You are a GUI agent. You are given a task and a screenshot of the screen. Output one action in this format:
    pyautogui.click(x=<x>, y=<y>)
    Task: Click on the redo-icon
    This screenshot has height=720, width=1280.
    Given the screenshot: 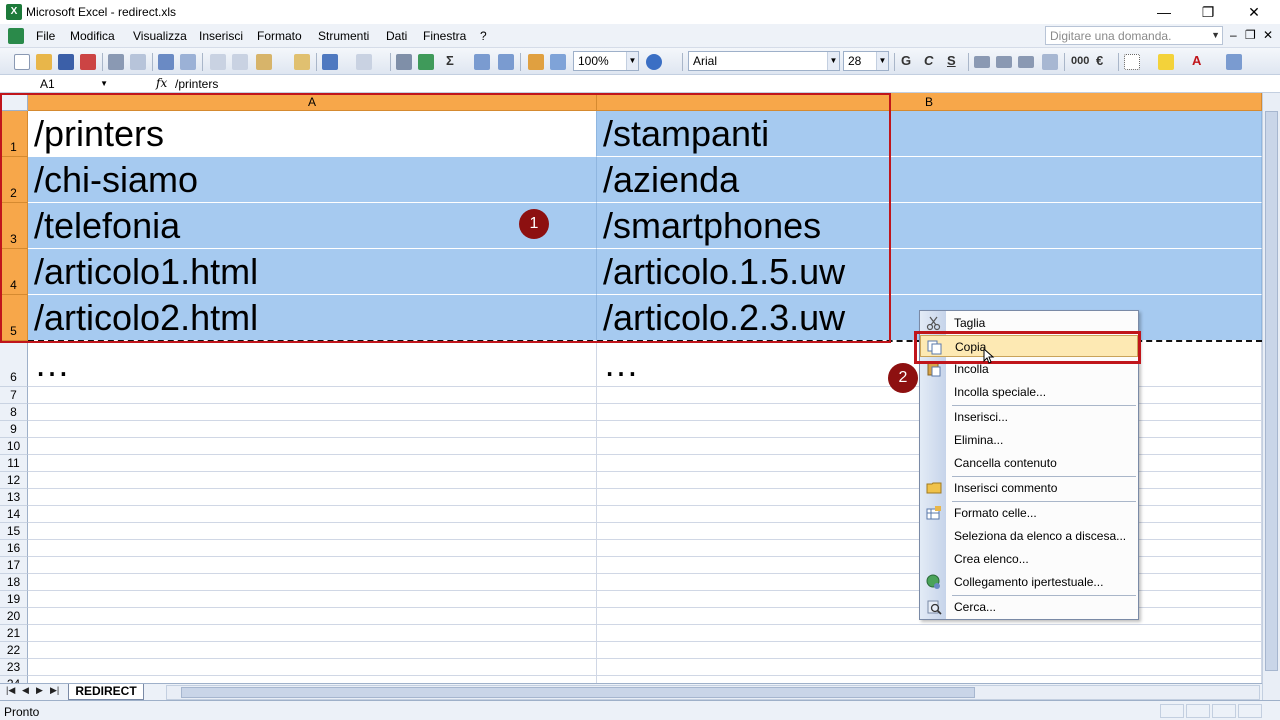 What is the action you would take?
    pyautogui.click(x=364, y=62)
    